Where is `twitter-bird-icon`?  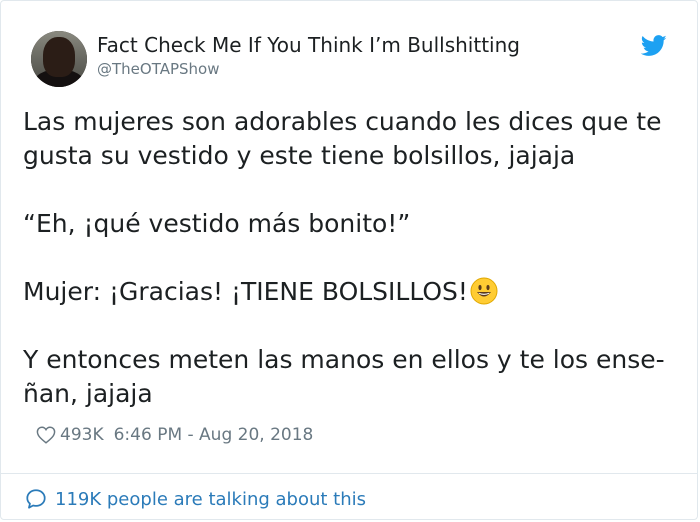 twitter-bird-icon is located at coordinates (654, 46).